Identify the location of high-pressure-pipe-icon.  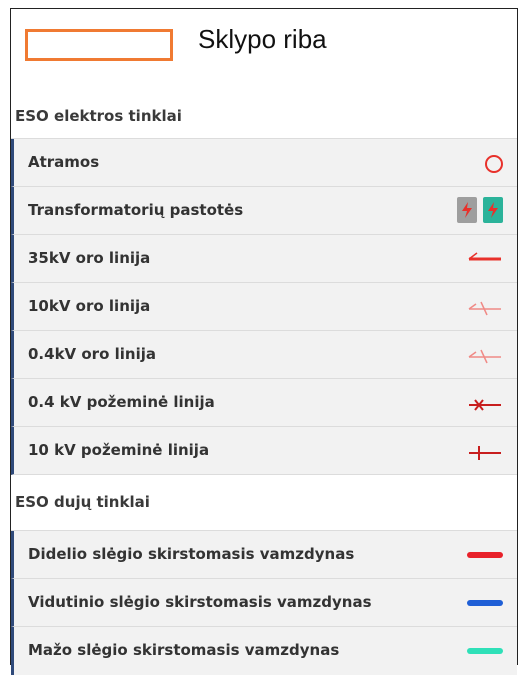
(485, 555).